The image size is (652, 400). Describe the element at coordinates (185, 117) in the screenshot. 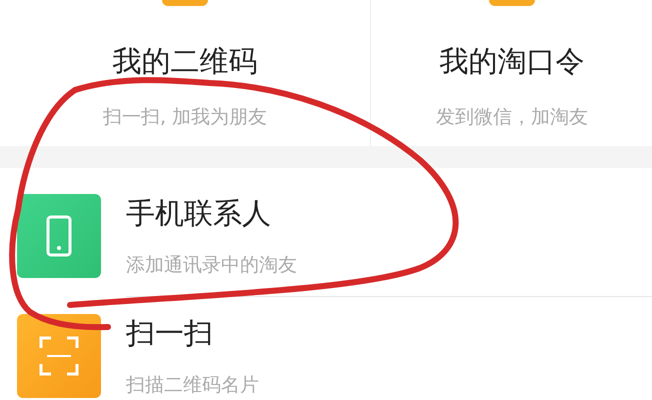

I see `card-subtitle: 扫一扫, 加我为朋友` at that location.